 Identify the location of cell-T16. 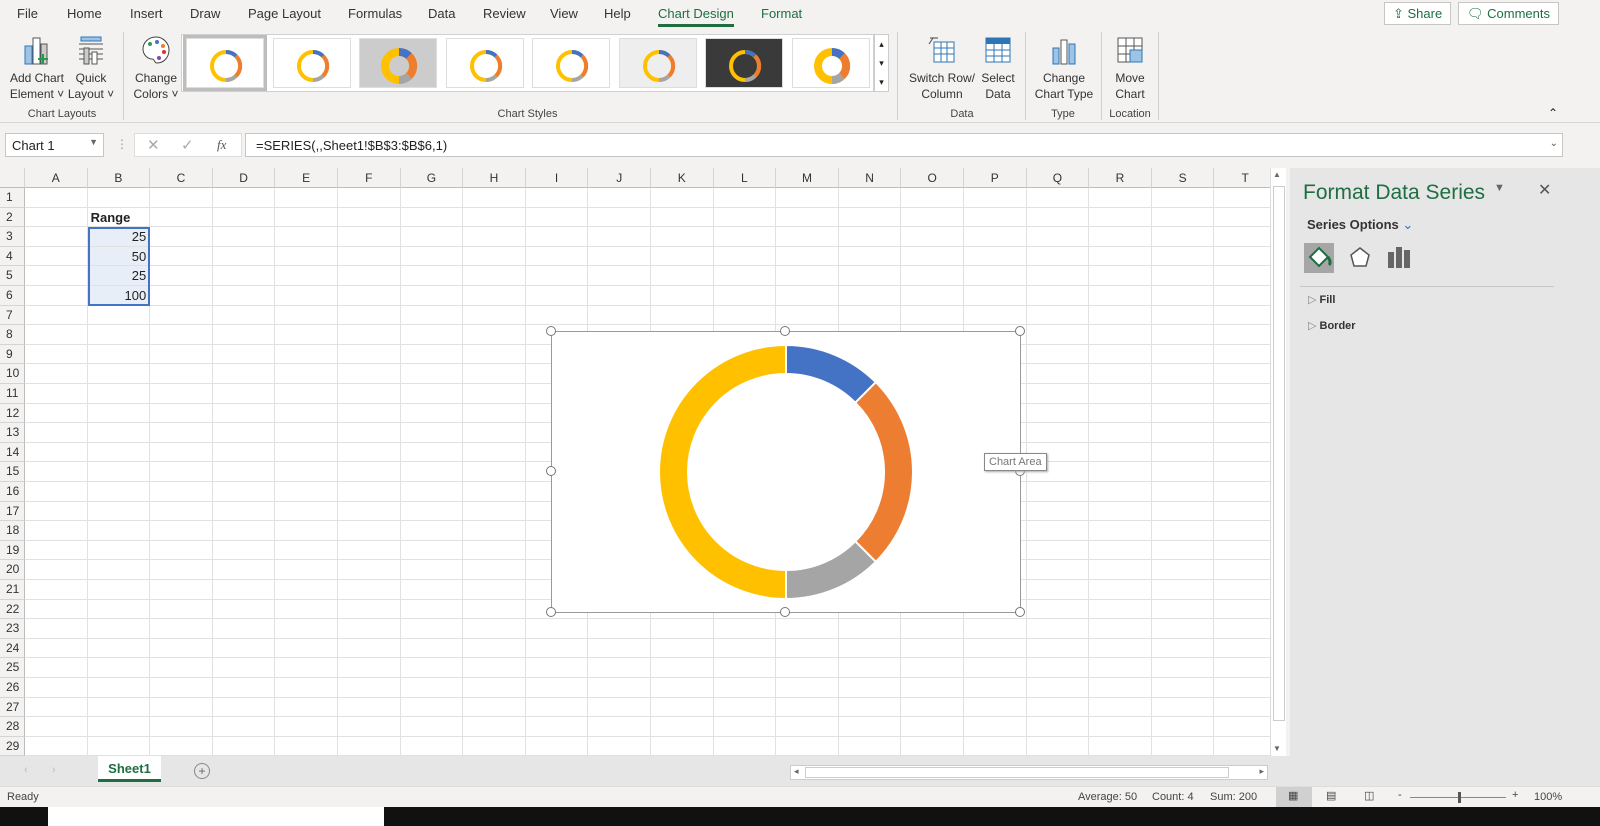
(1242, 492).